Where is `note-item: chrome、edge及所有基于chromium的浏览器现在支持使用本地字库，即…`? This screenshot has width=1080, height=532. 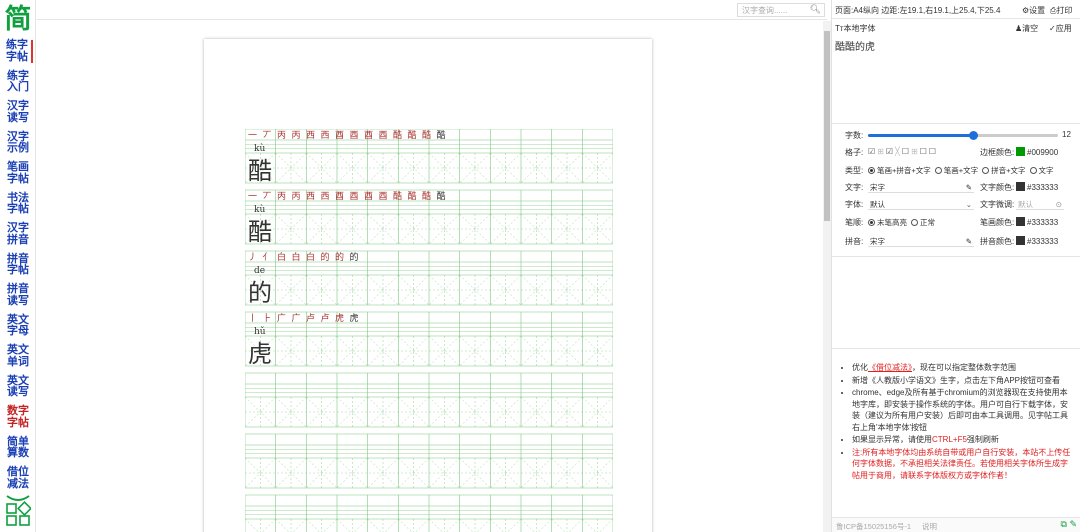
note-item: chrome、edge及所有基于chromium的浏览器现在支持使用本地字库，即… is located at coordinates (963, 410).